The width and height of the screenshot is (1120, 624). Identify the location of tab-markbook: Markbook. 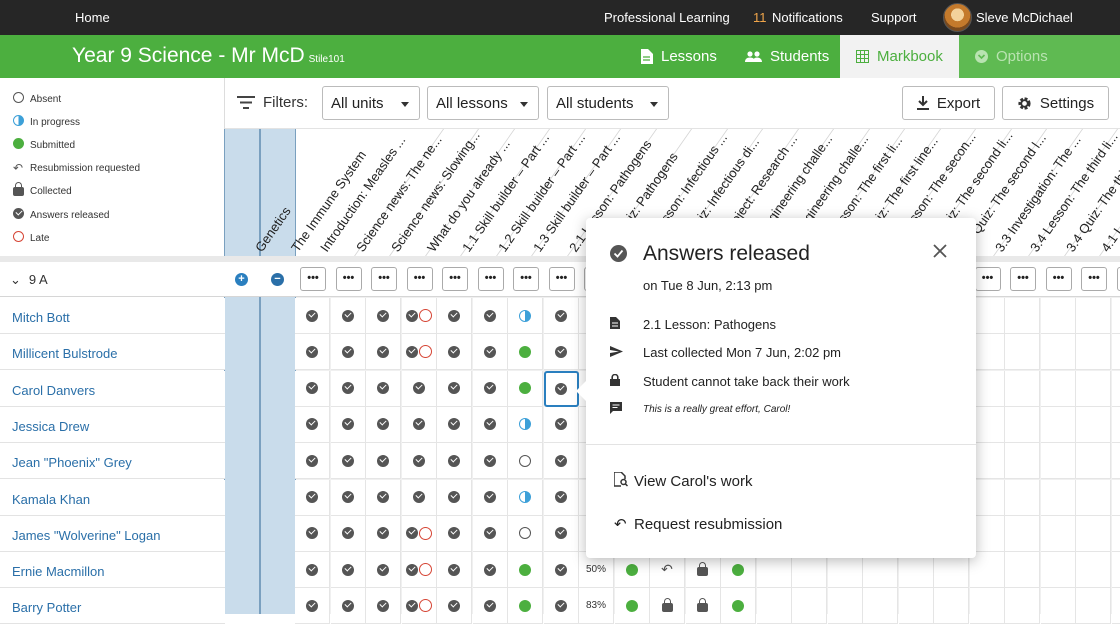
(899, 56).